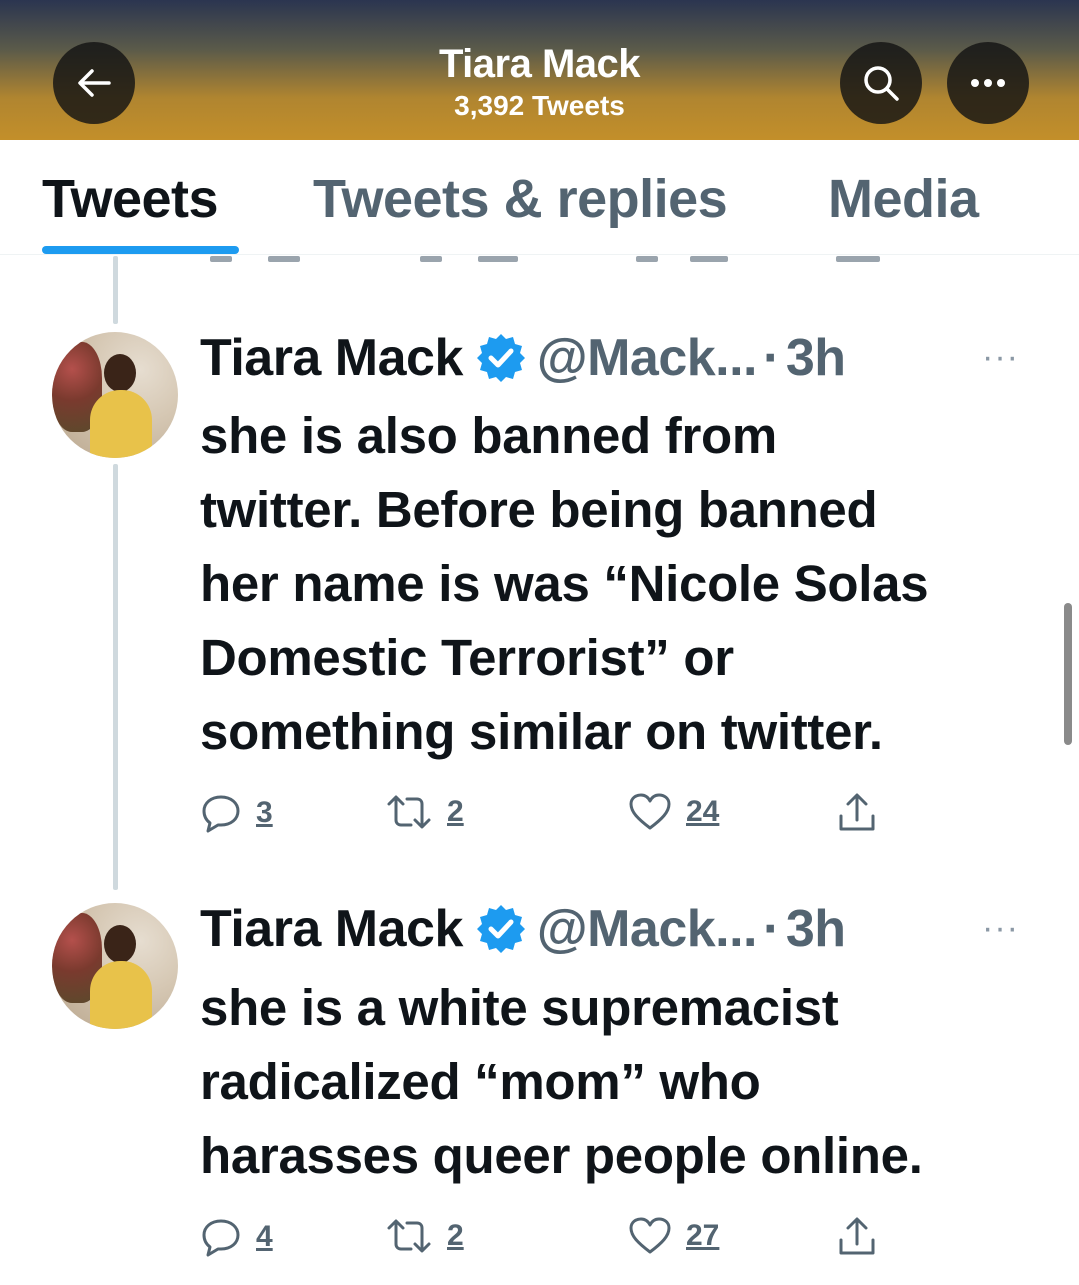 The width and height of the screenshot is (1079, 1285). Describe the element at coordinates (520, 199) in the screenshot. I see `tab-tweets-and-replies: Tweets & replies` at that location.